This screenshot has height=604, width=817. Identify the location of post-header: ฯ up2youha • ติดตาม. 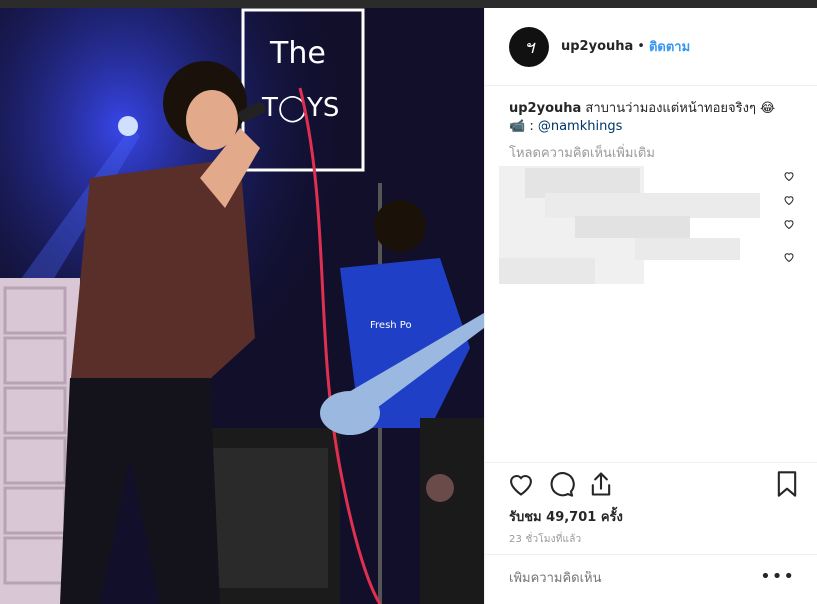
(651, 47).